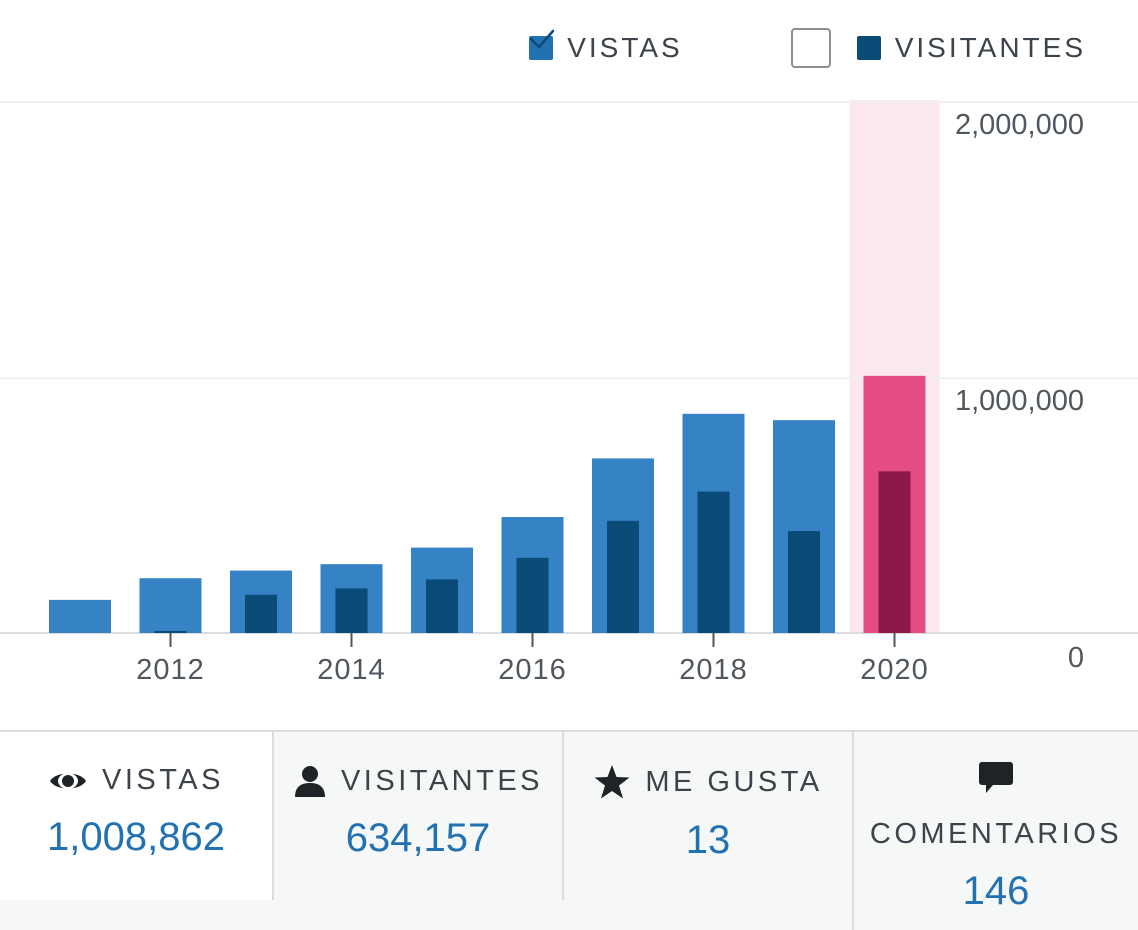 The width and height of the screenshot is (1138, 930). Describe the element at coordinates (170, 670) in the screenshot. I see `x-tick-label: 2012` at that location.